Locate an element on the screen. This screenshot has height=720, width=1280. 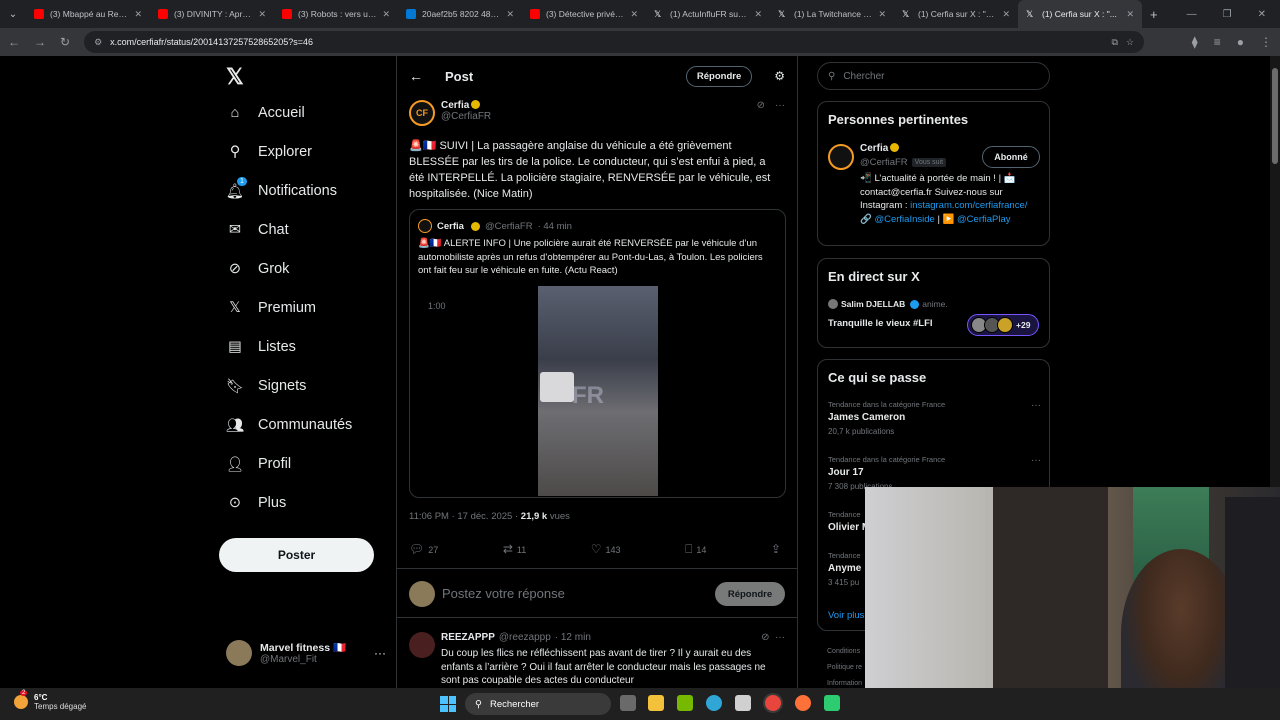
nav-item-grok: ⊘ Grok is located at coordinates (258, 269).